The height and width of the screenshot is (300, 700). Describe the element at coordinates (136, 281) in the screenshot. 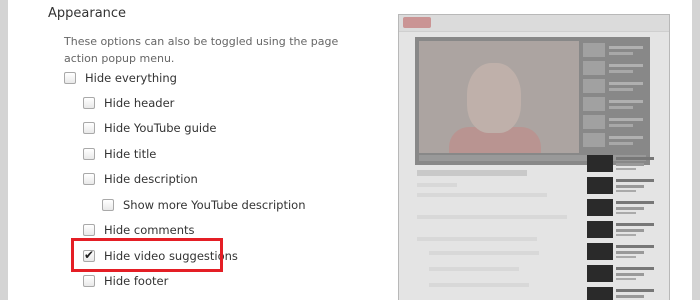

I see `option-label: Hide footer` at that location.